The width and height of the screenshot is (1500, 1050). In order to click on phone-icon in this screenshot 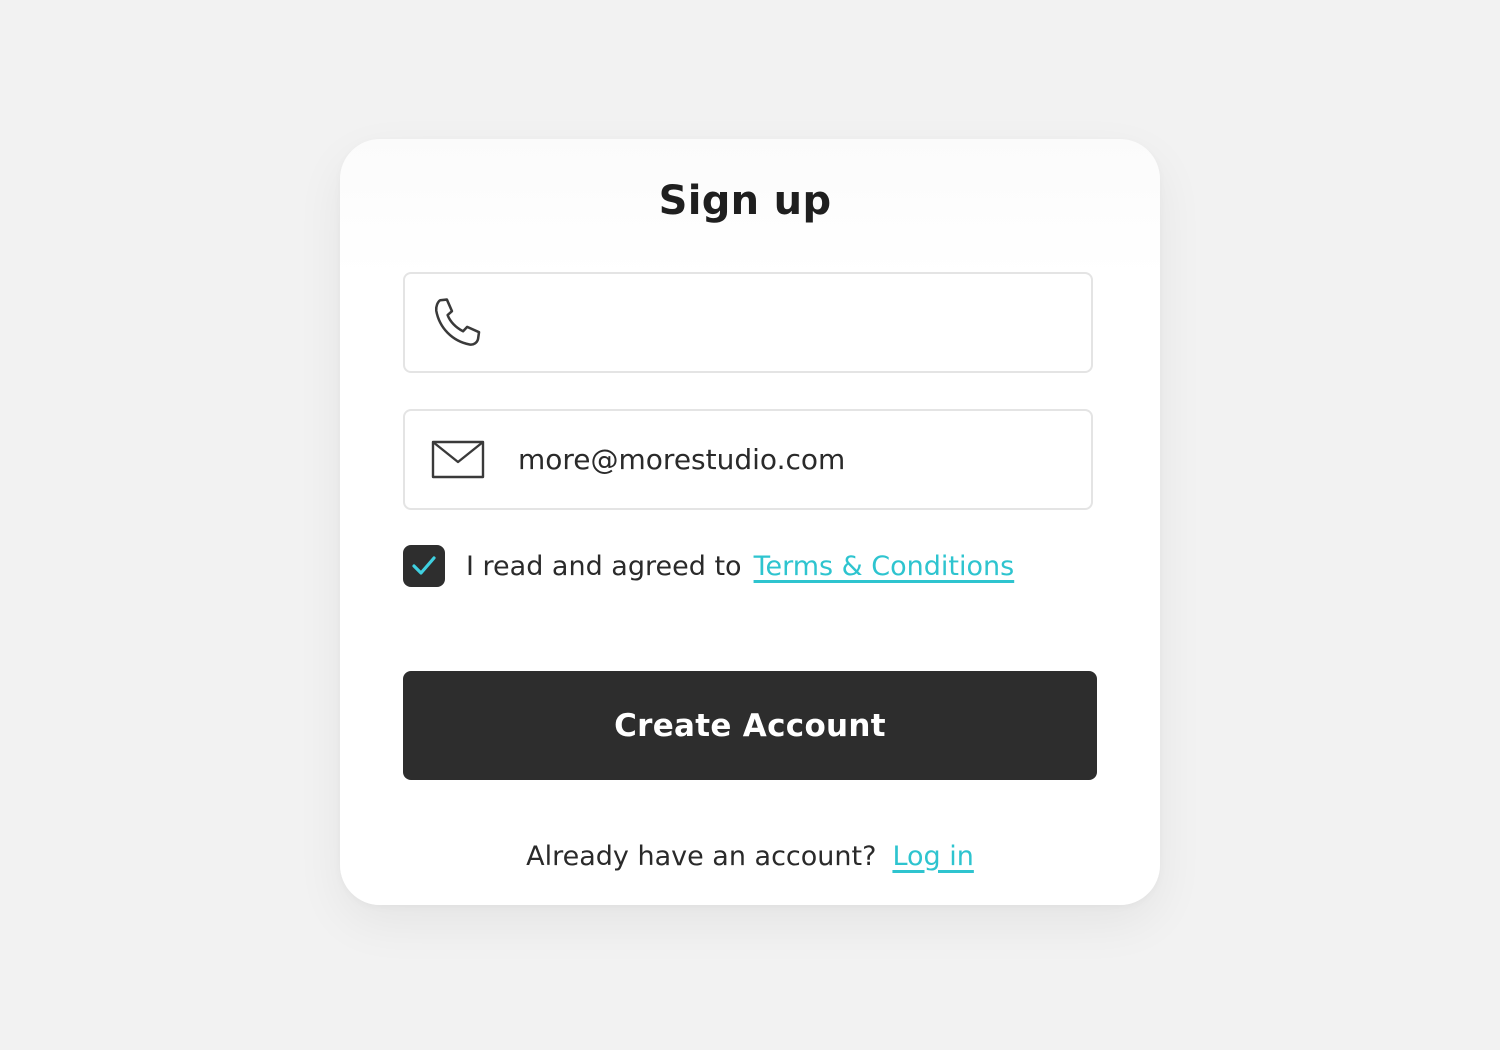, I will do `click(458, 323)`.